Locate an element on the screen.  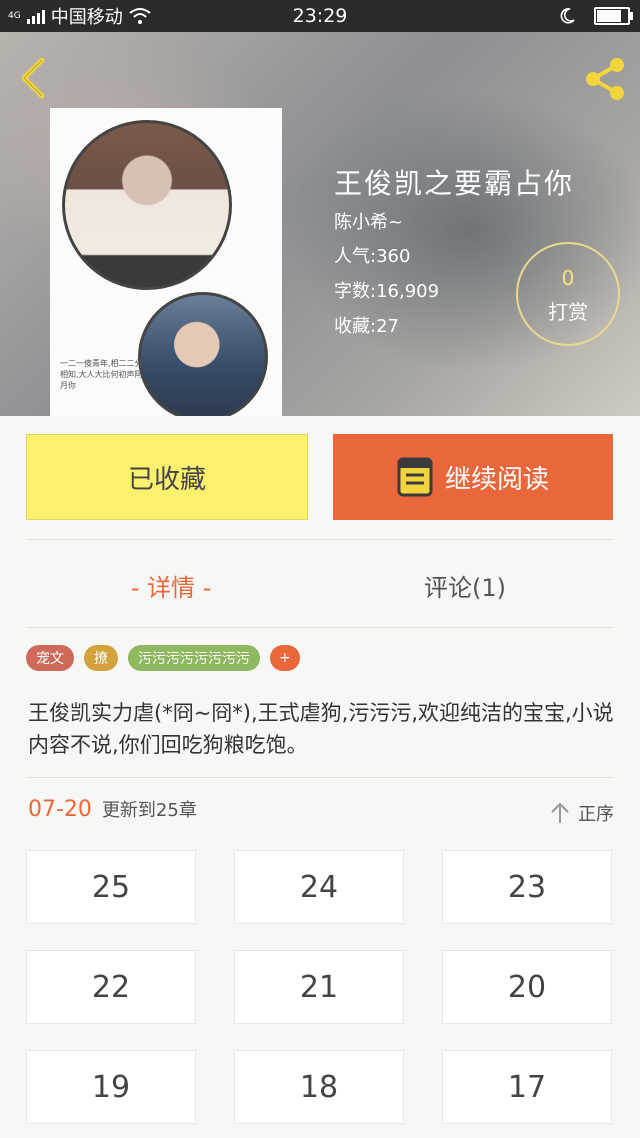
chapter-item: 24 is located at coordinates (319, 887).